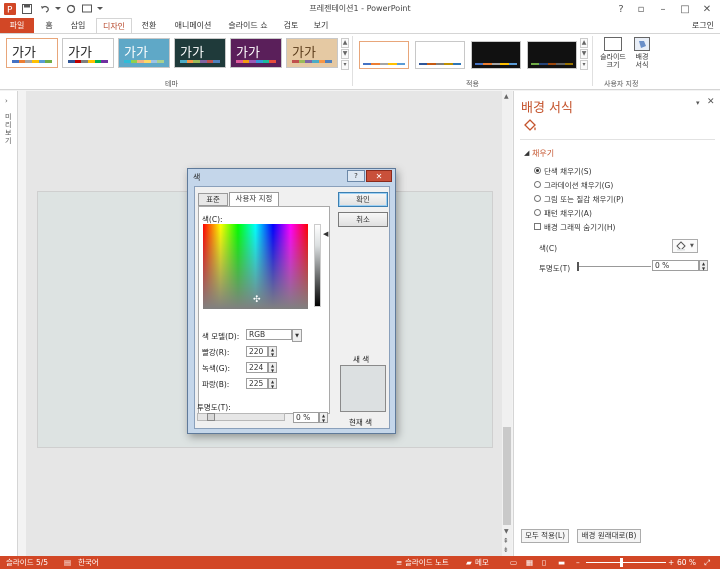 Image resolution: width=720 pixels, height=569 pixels. Describe the element at coordinates (506, 550) in the screenshot. I see `next-slide-icon: ⇟` at that location.